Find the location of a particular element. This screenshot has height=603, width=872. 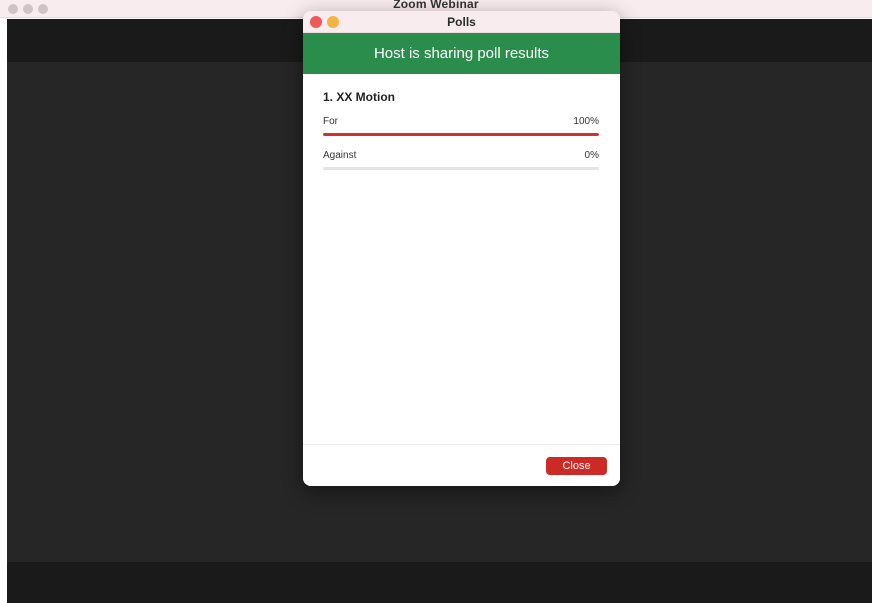

option-percent: 0% is located at coordinates (591, 155).